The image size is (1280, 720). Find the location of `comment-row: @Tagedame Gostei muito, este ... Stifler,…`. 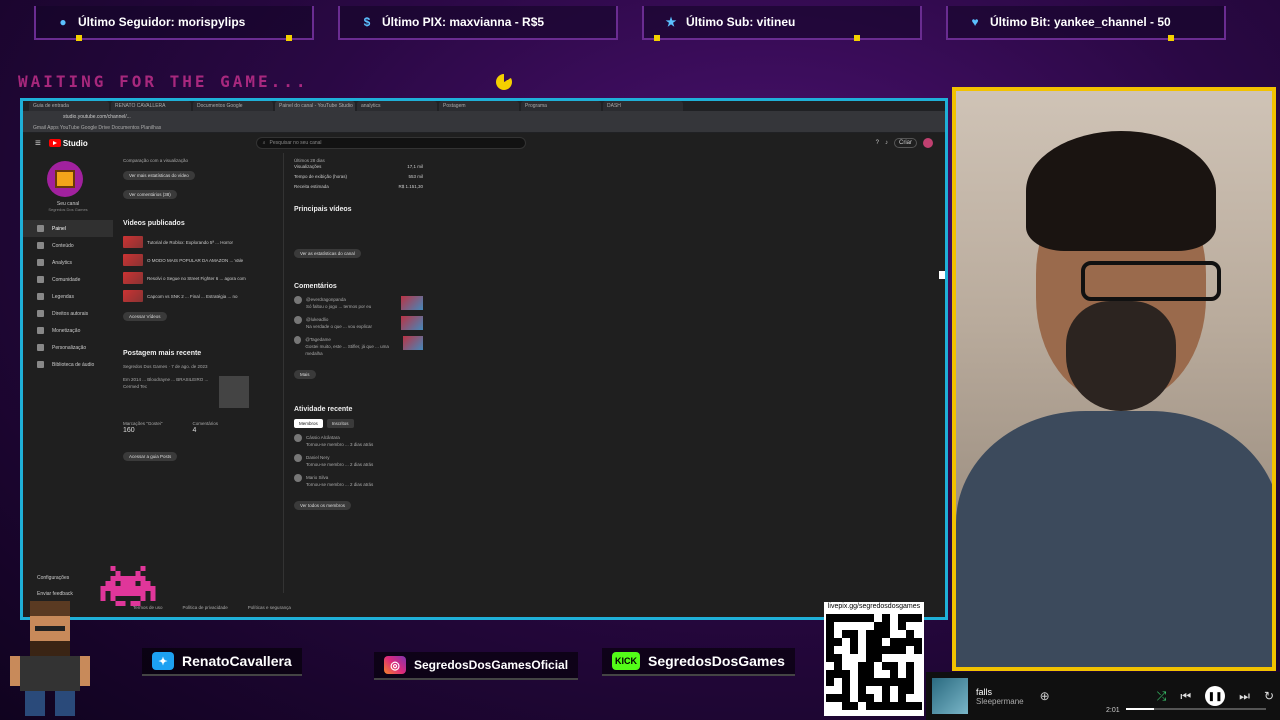

comment-row: @Tagedame Gostei muito, este ... Stifler,… is located at coordinates (358, 346).